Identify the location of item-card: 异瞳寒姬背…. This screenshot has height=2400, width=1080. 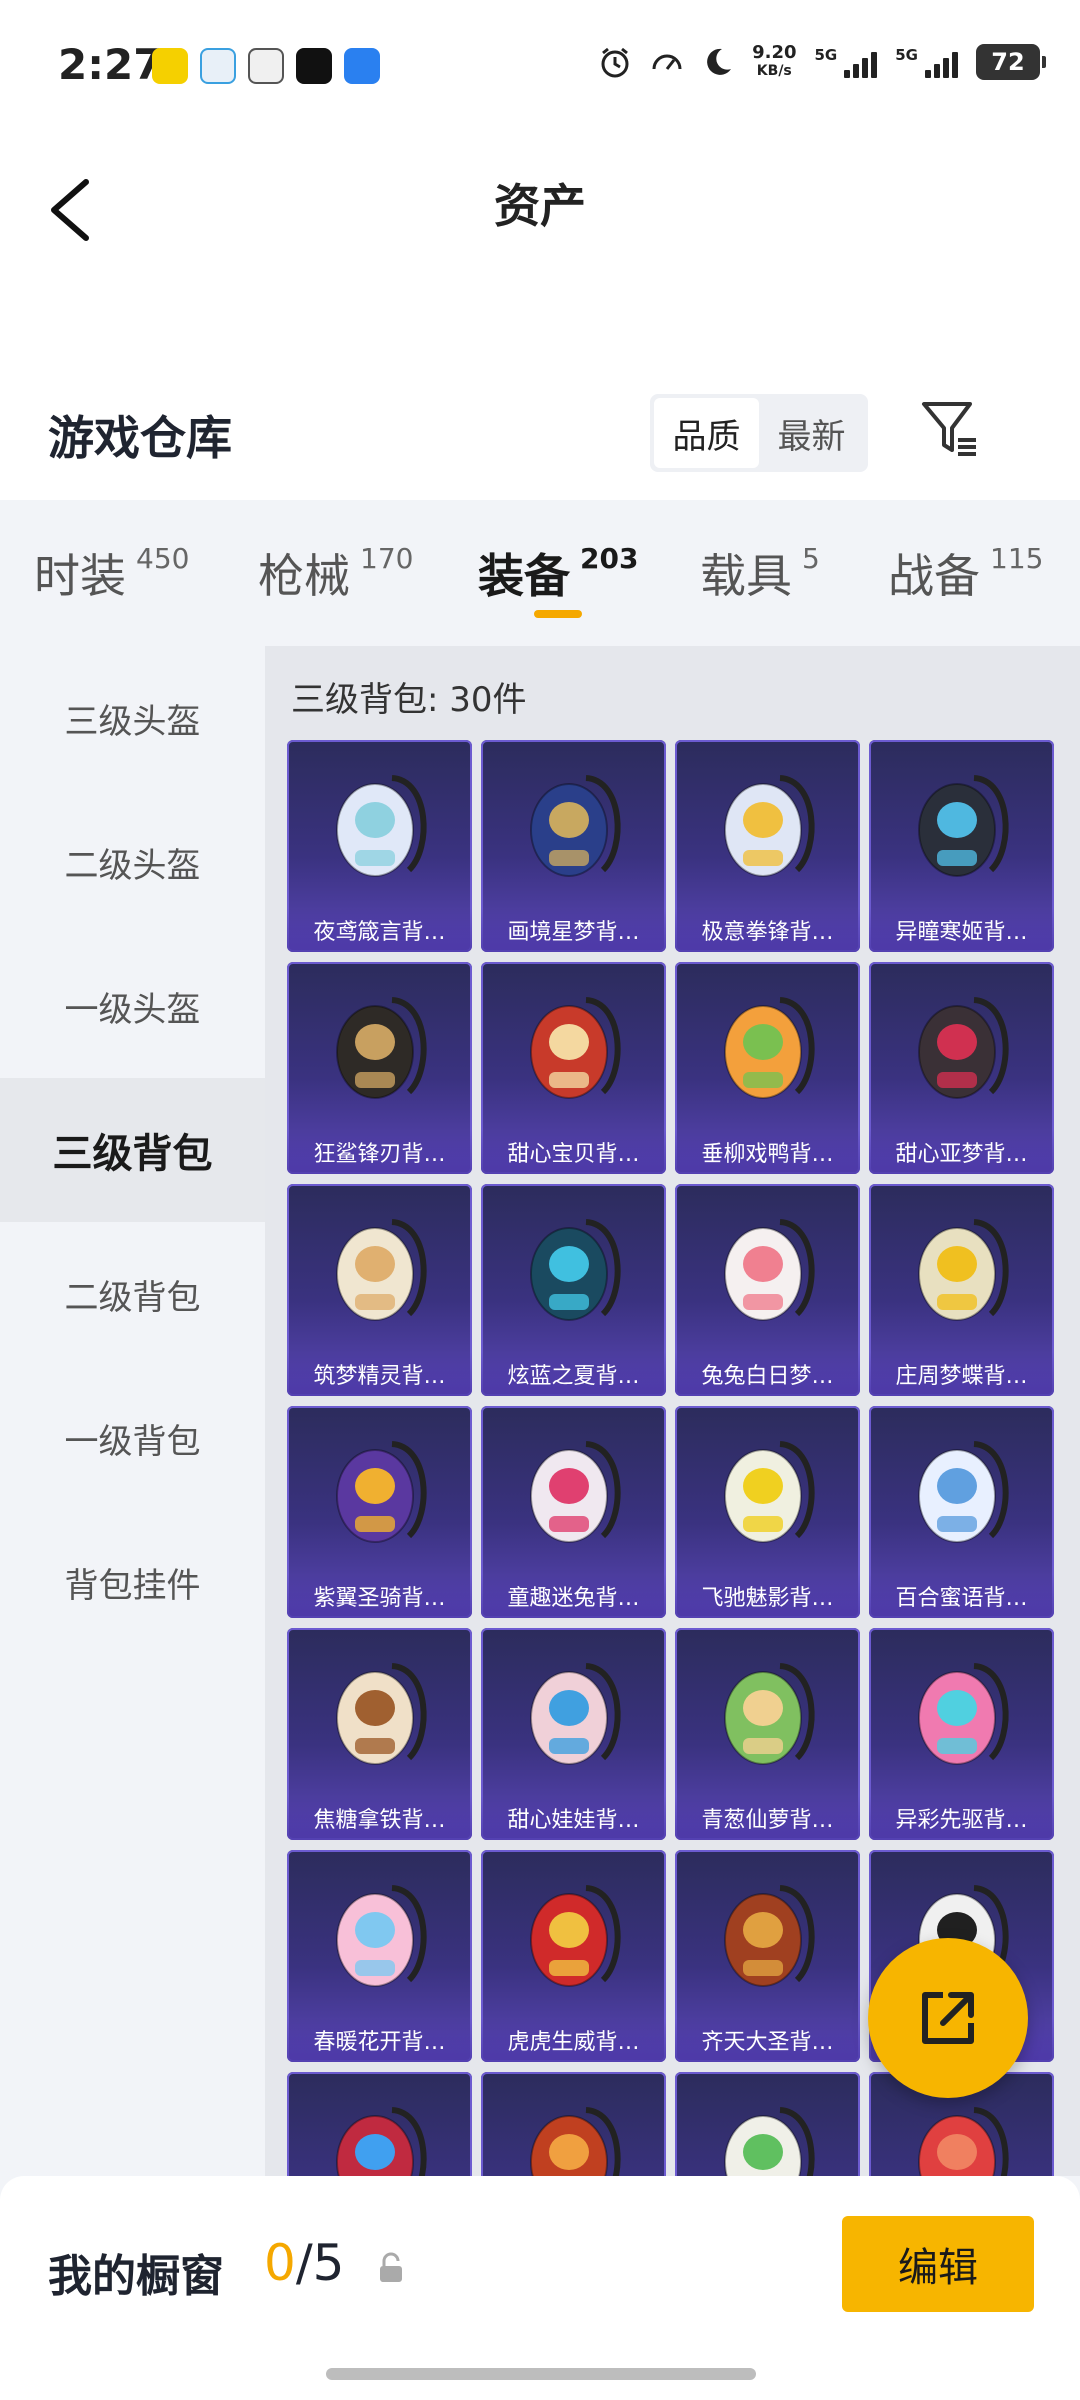
(961, 846).